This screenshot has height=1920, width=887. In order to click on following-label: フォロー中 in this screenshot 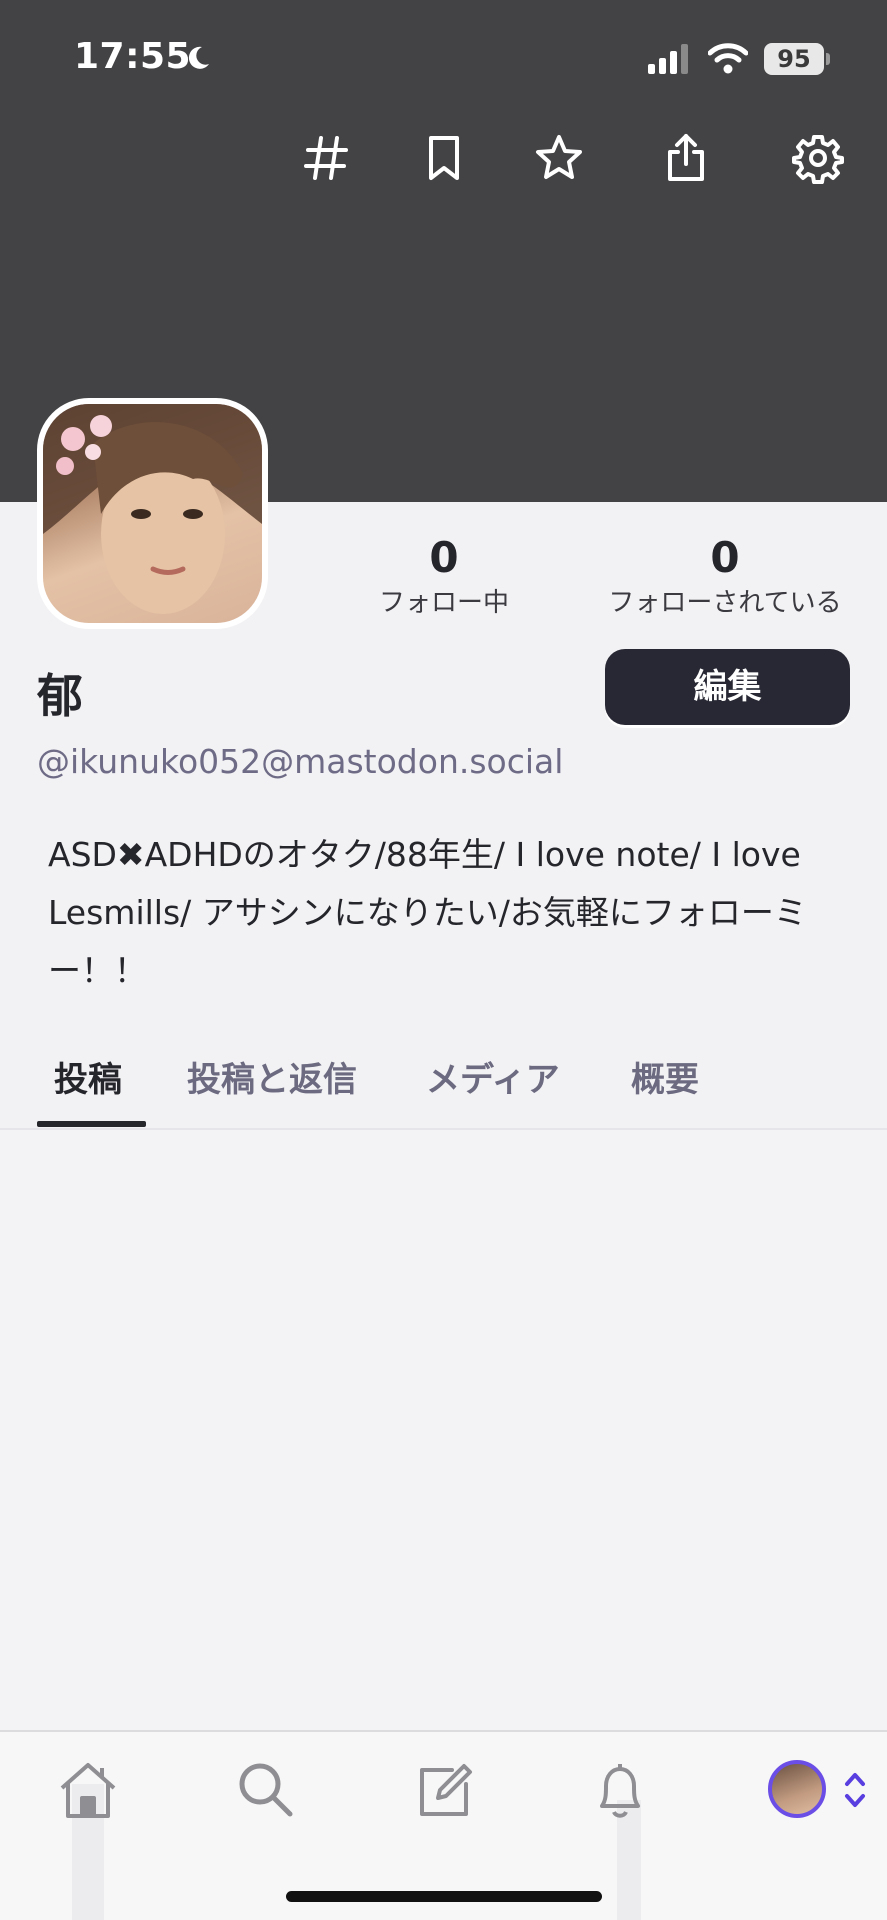, I will do `click(443, 603)`.